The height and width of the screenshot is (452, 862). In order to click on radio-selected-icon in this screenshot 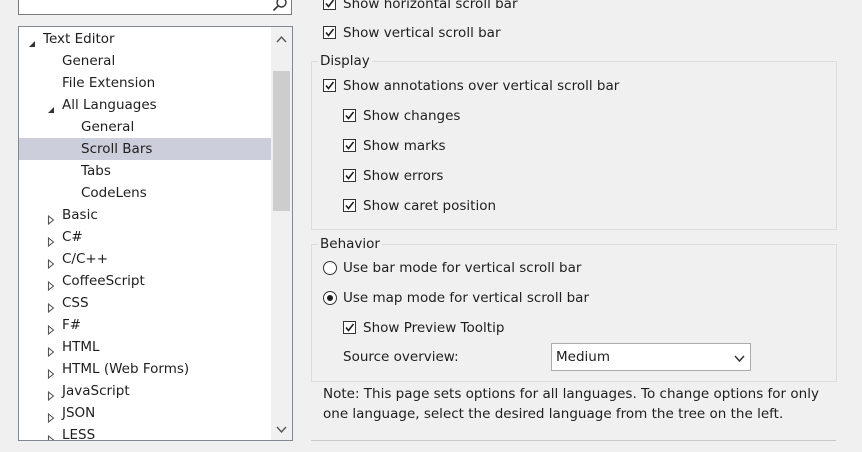, I will do `click(330, 298)`.